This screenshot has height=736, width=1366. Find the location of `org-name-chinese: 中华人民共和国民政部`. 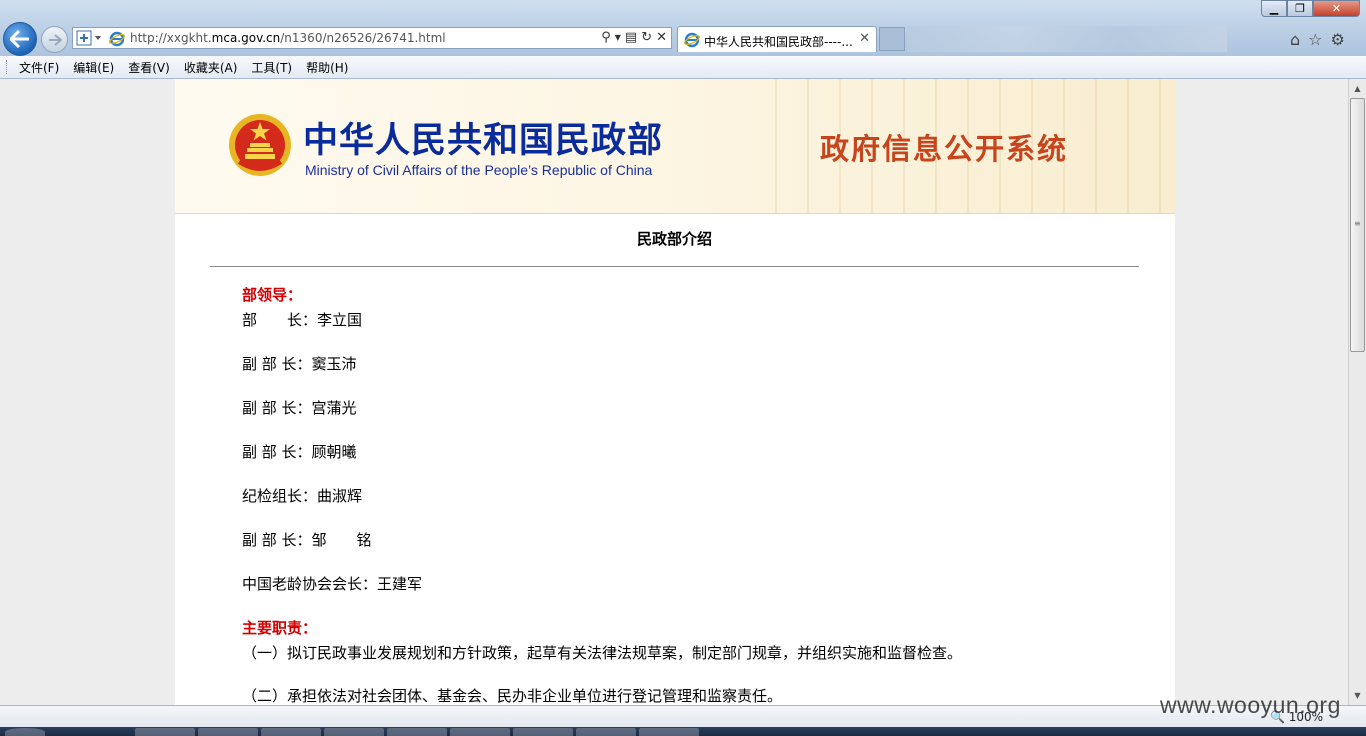

org-name-chinese: 中华人民共和国民政部 is located at coordinates (483, 140).